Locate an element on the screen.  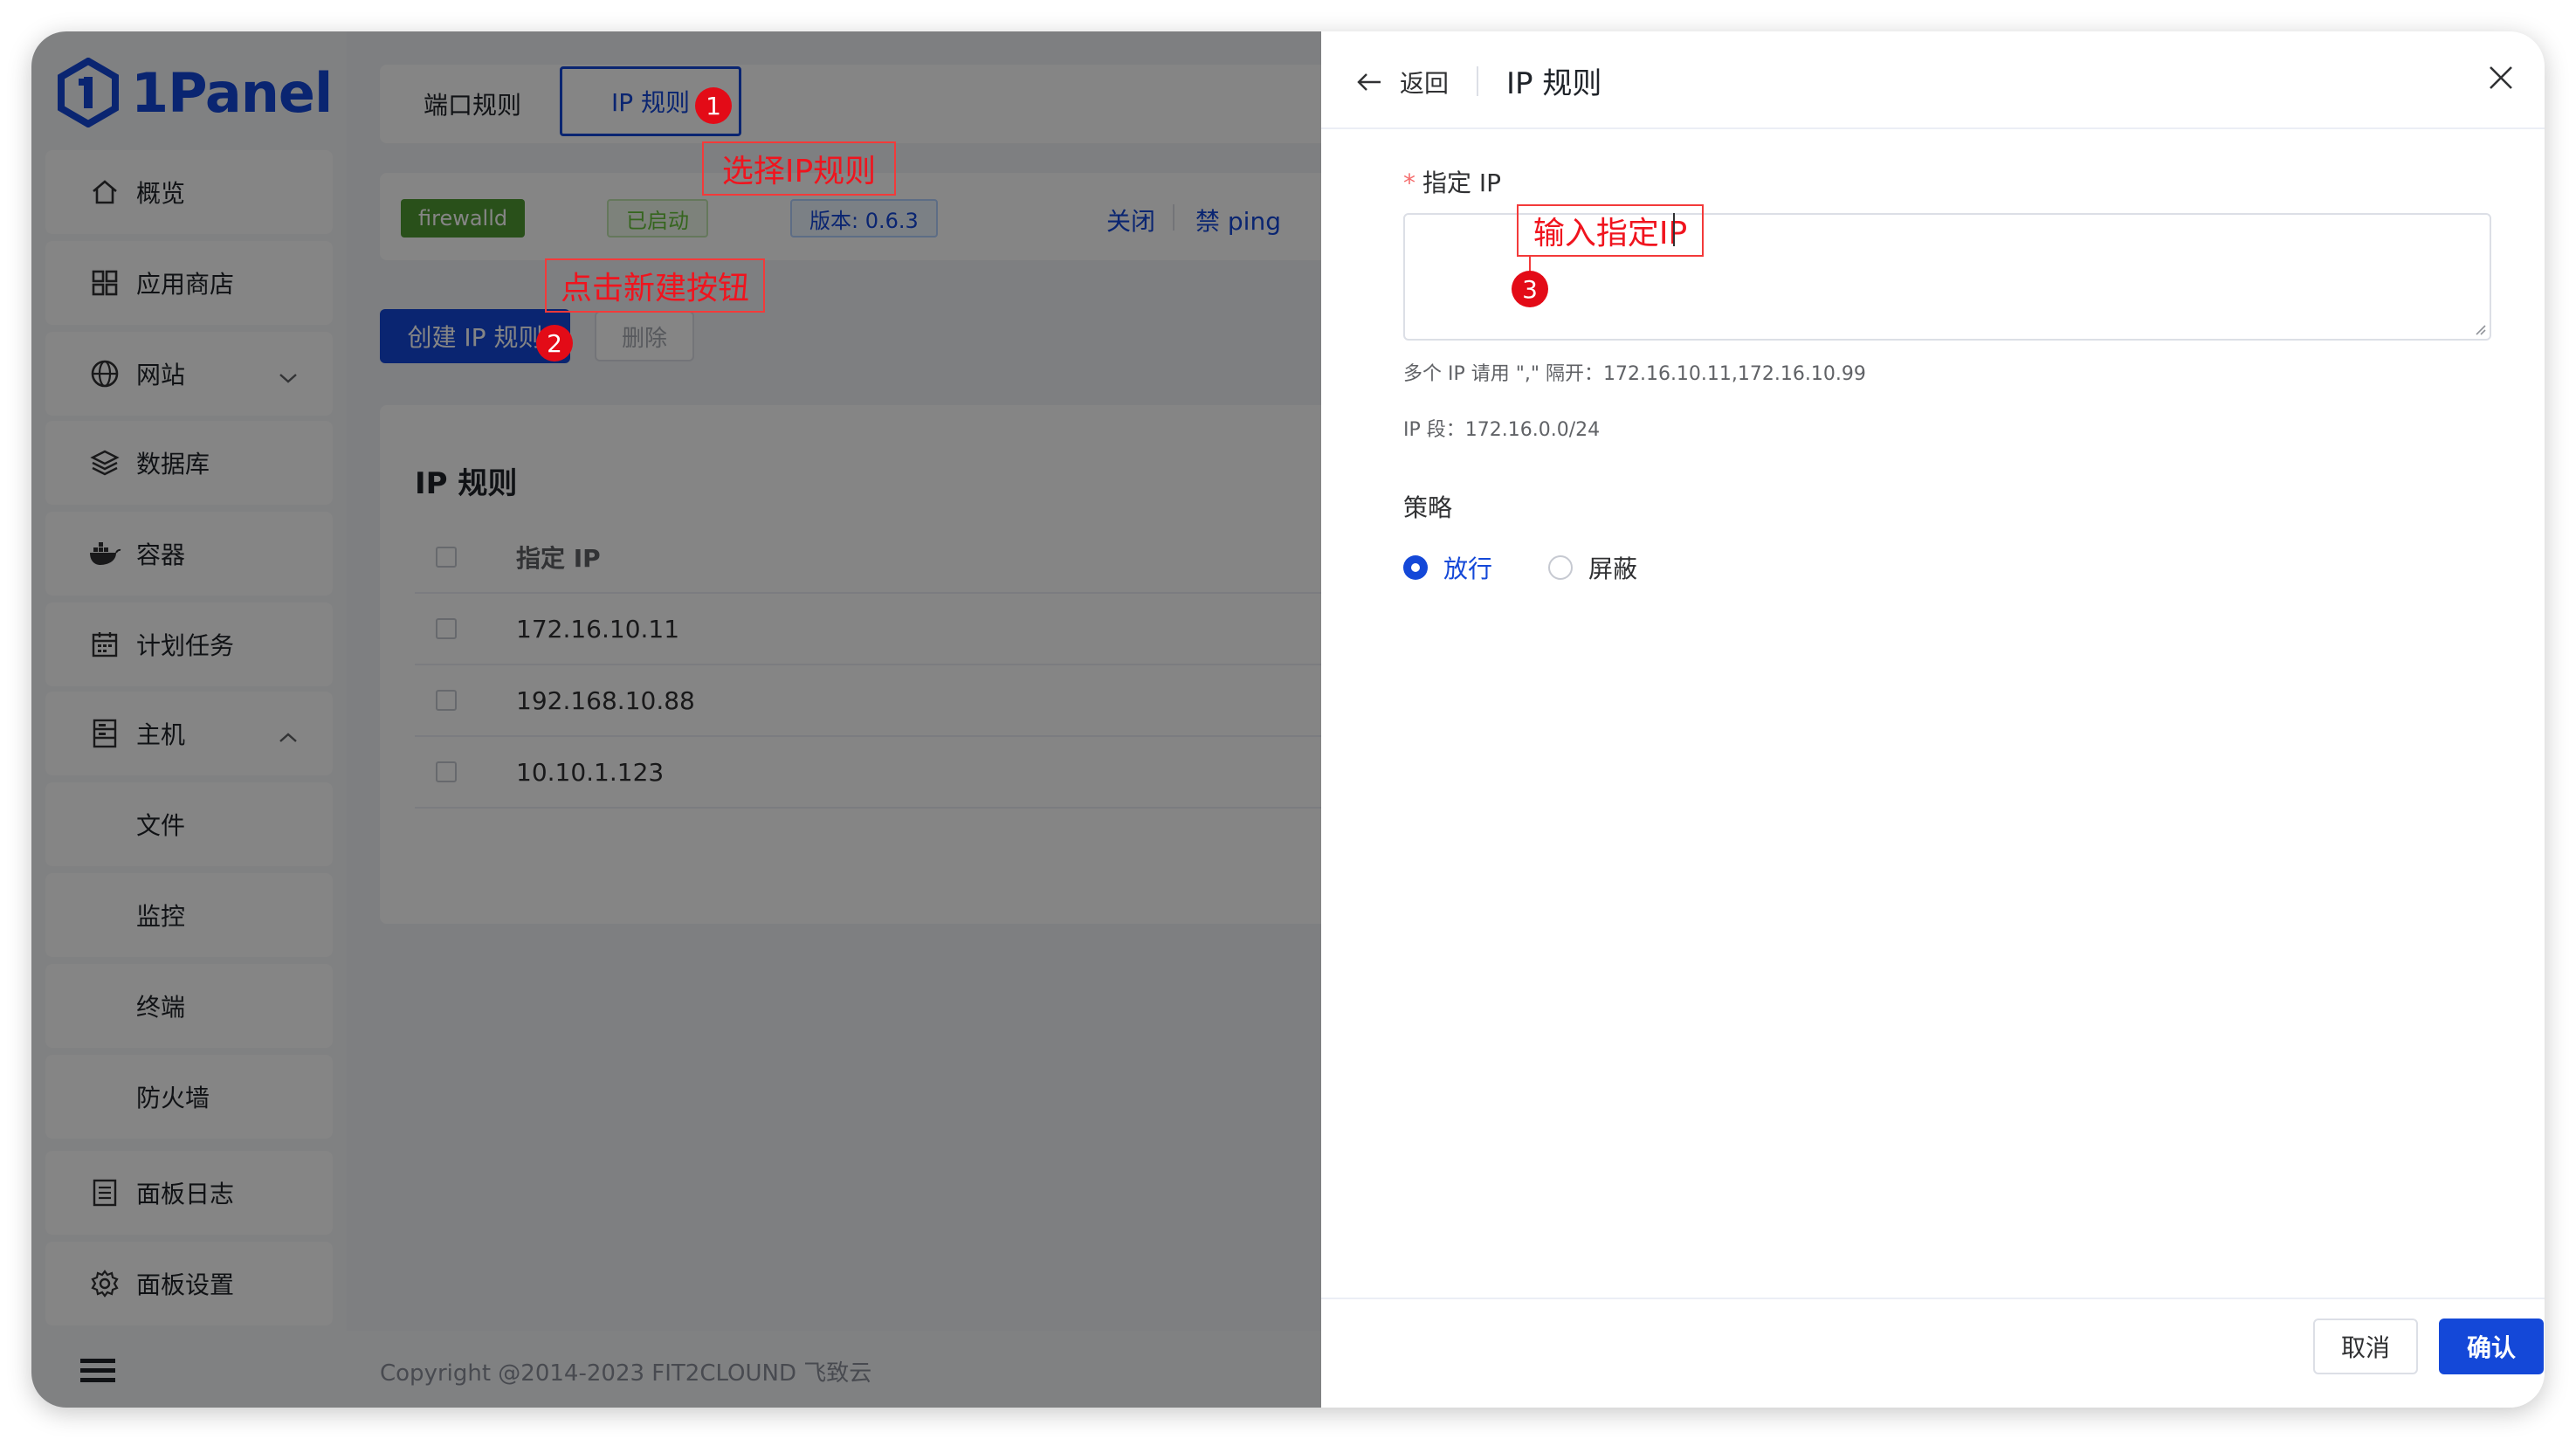
header-divider is located at coordinates (1477, 81).